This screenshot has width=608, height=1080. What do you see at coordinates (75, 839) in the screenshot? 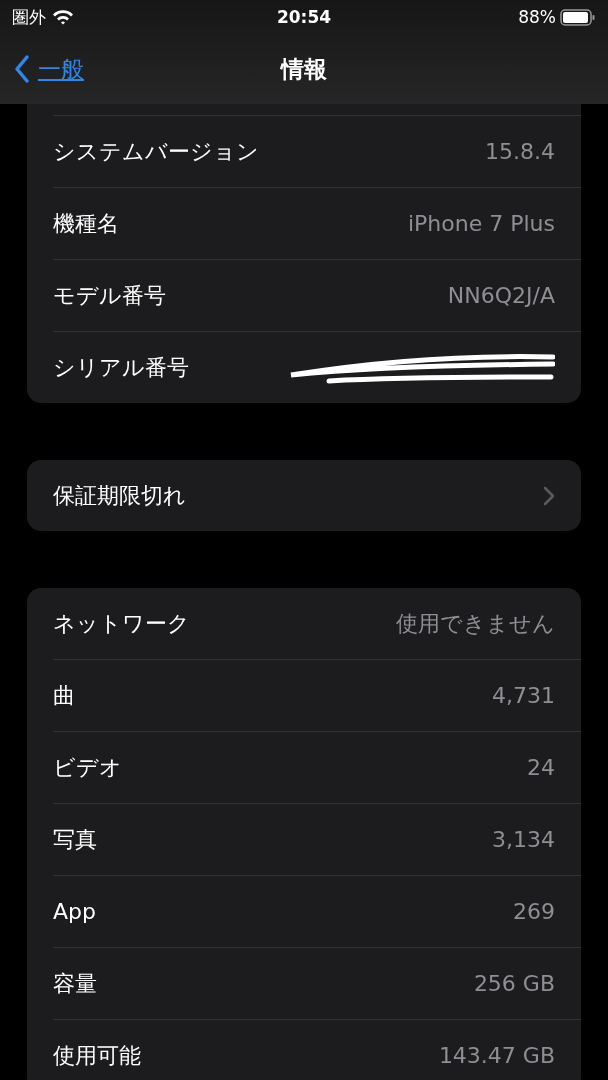
I see `row-label: 写真` at bounding box center [75, 839].